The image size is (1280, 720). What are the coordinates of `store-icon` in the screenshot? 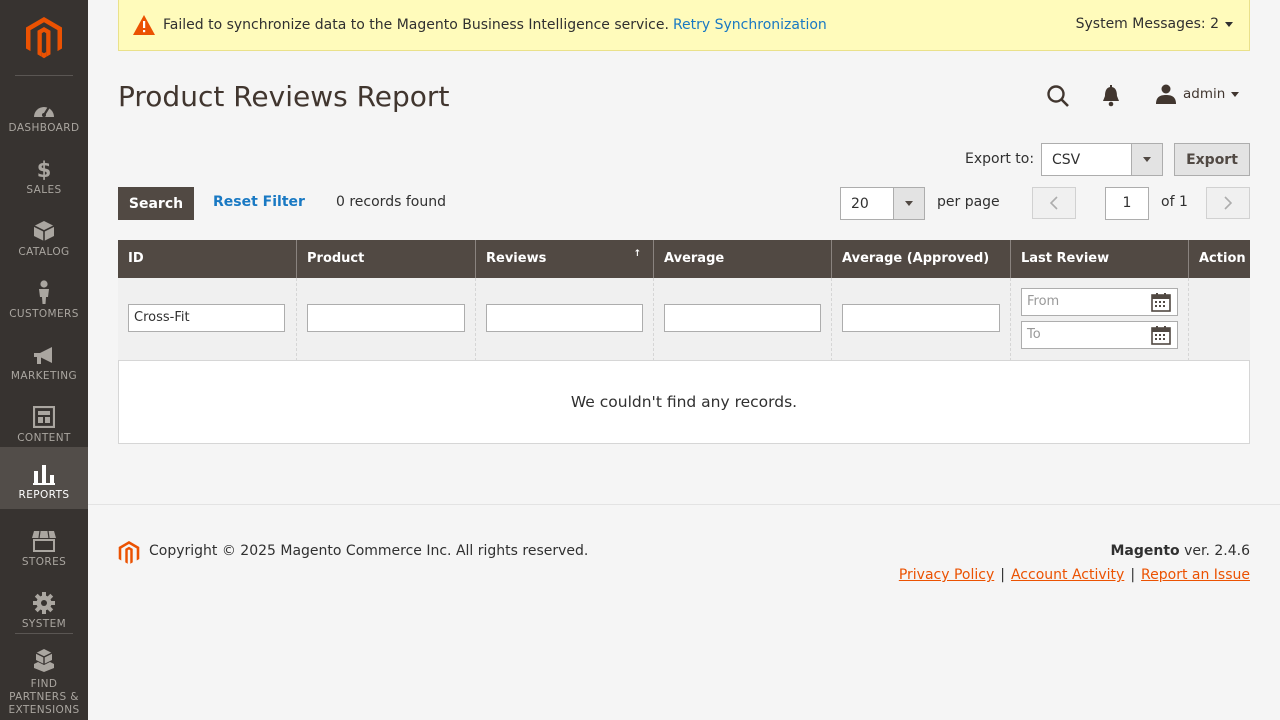 It's located at (44, 538).